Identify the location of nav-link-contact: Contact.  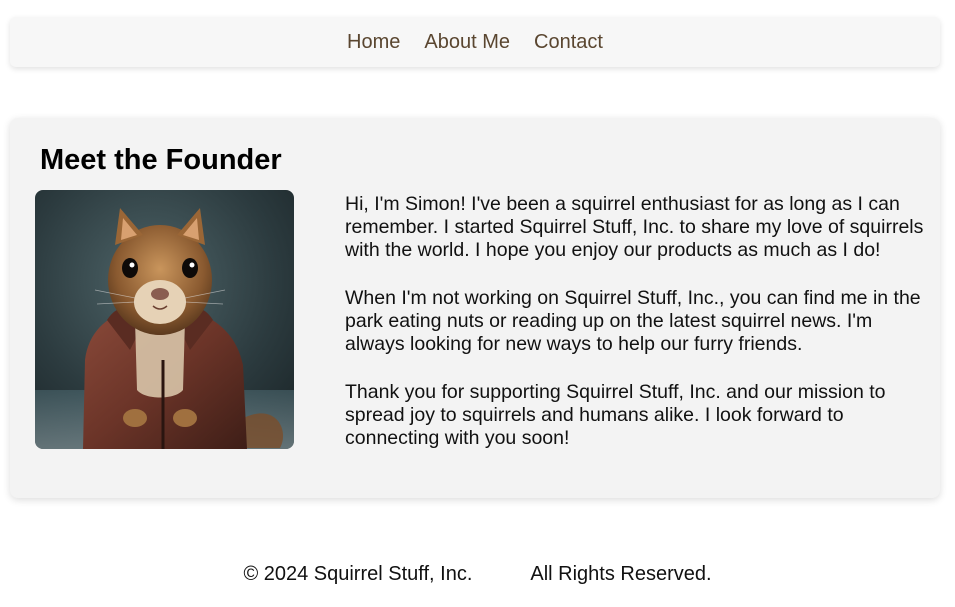
(568, 42).